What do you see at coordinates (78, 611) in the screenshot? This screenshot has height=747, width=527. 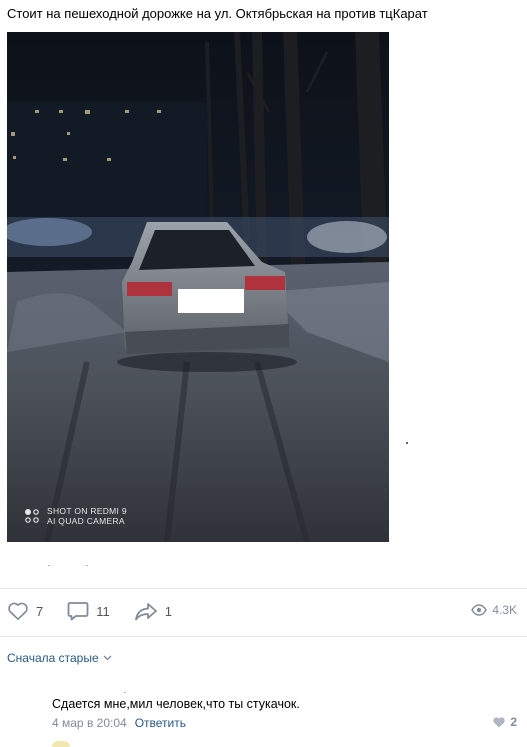 I see `comment-icon` at bounding box center [78, 611].